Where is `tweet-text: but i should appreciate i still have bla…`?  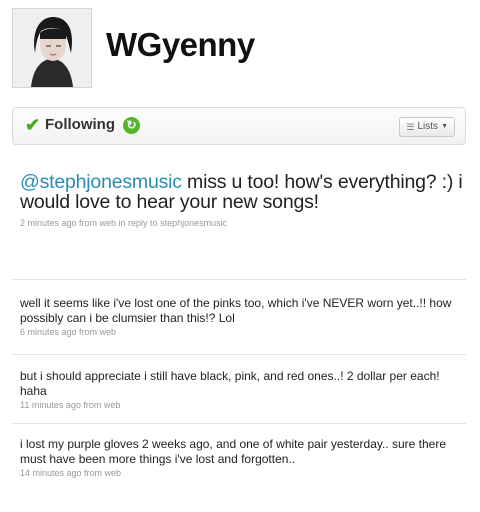
tweet-text: but i should appreciate i still have bla… is located at coordinates (230, 383).